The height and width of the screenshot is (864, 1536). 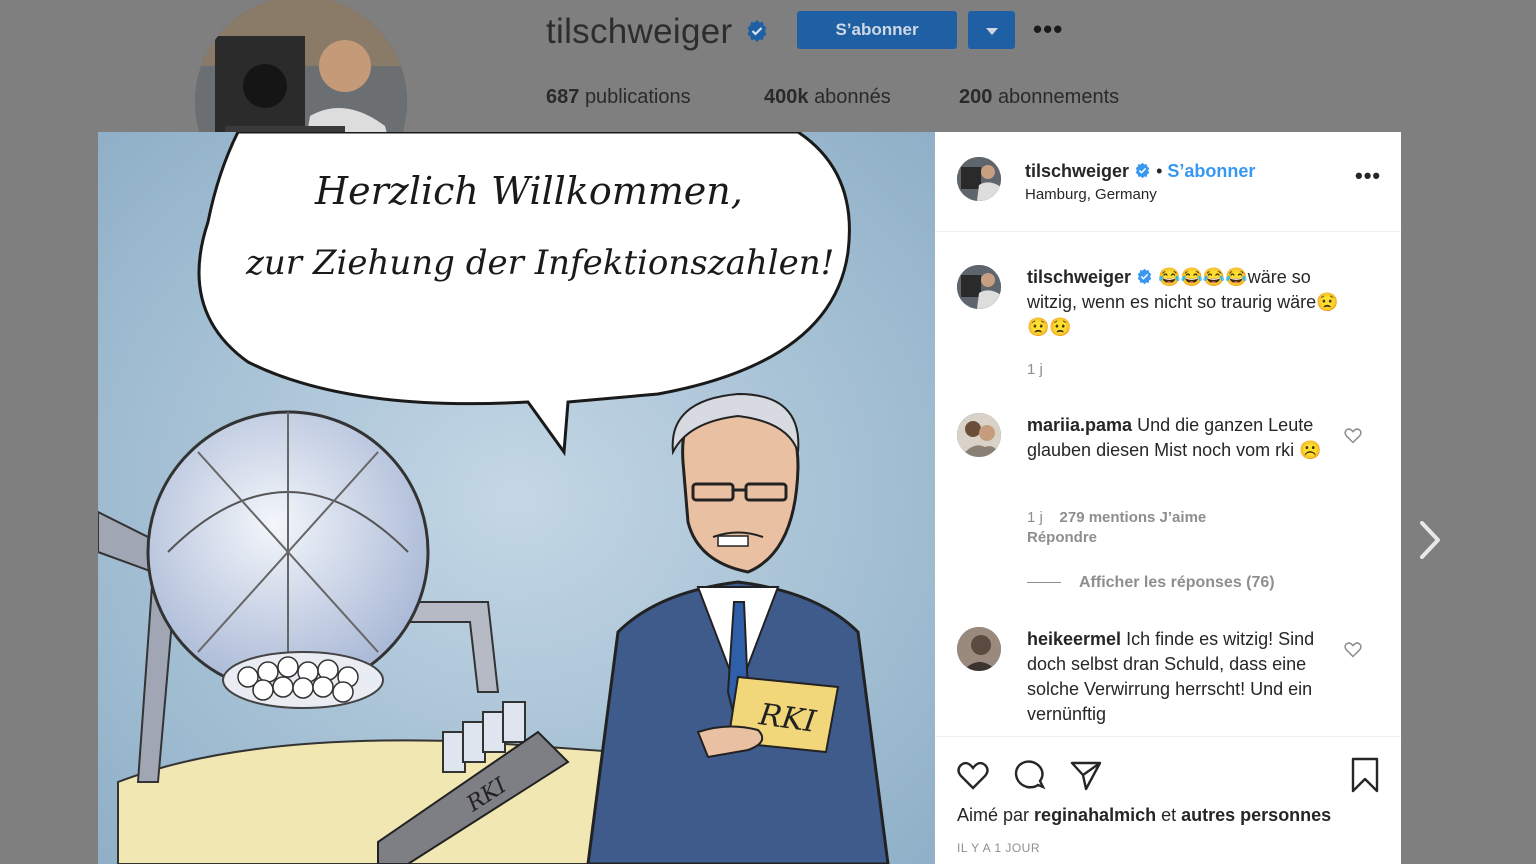 I want to click on caption-time: 1 j, so click(x=1035, y=369).